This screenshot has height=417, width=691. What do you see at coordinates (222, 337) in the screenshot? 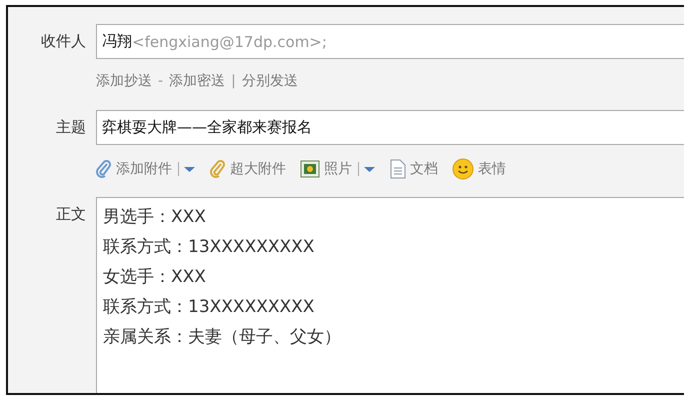
I see `body-text-line: 亲属关系：夫妻（母子、父女）` at bounding box center [222, 337].